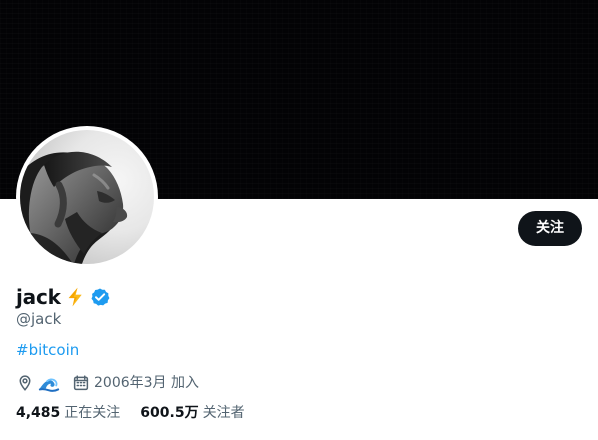 Image resolution: width=598 pixels, height=440 pixels. Describe the element at coordinates (92, 413) in the screenshot. I see `following-label: 正在关注` at that location.